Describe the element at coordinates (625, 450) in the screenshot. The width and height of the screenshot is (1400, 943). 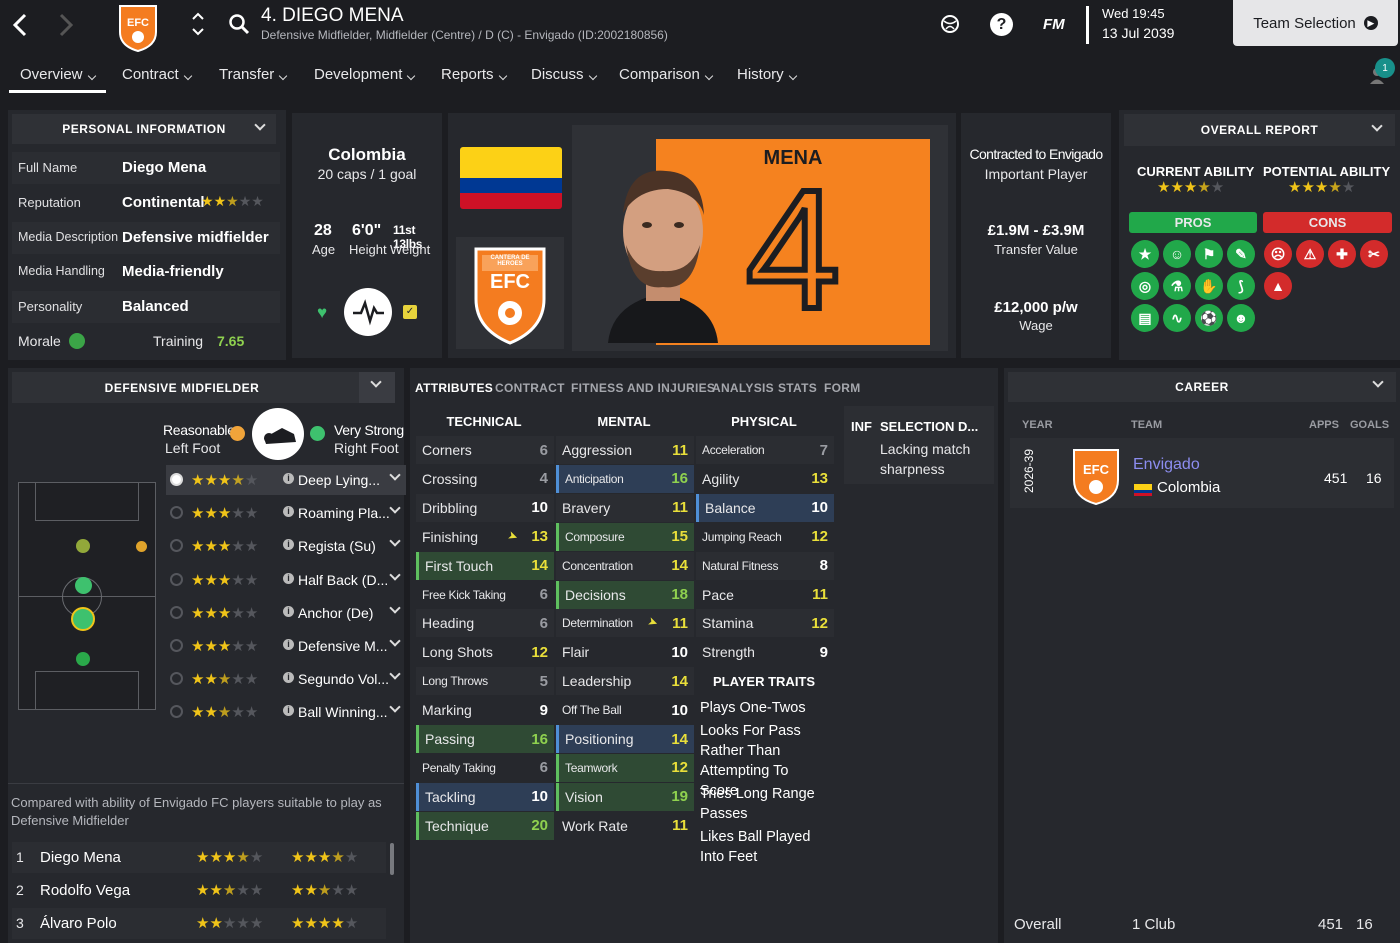
I see `attribute-row: Aggression 11` at that location.